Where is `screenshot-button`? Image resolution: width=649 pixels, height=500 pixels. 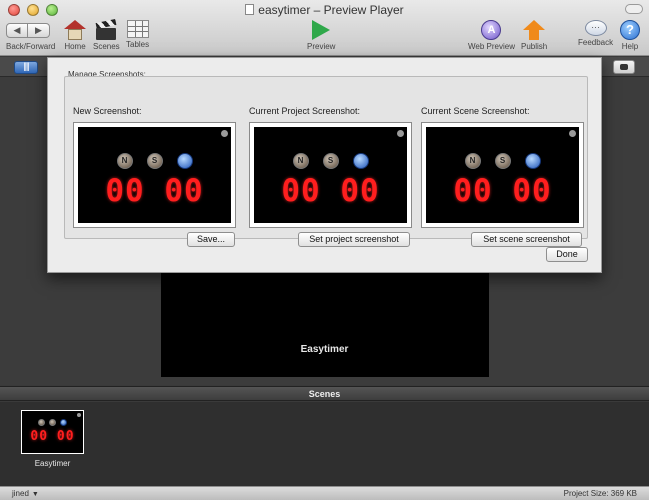 screenshot-button is located at coordinates (624, 67).